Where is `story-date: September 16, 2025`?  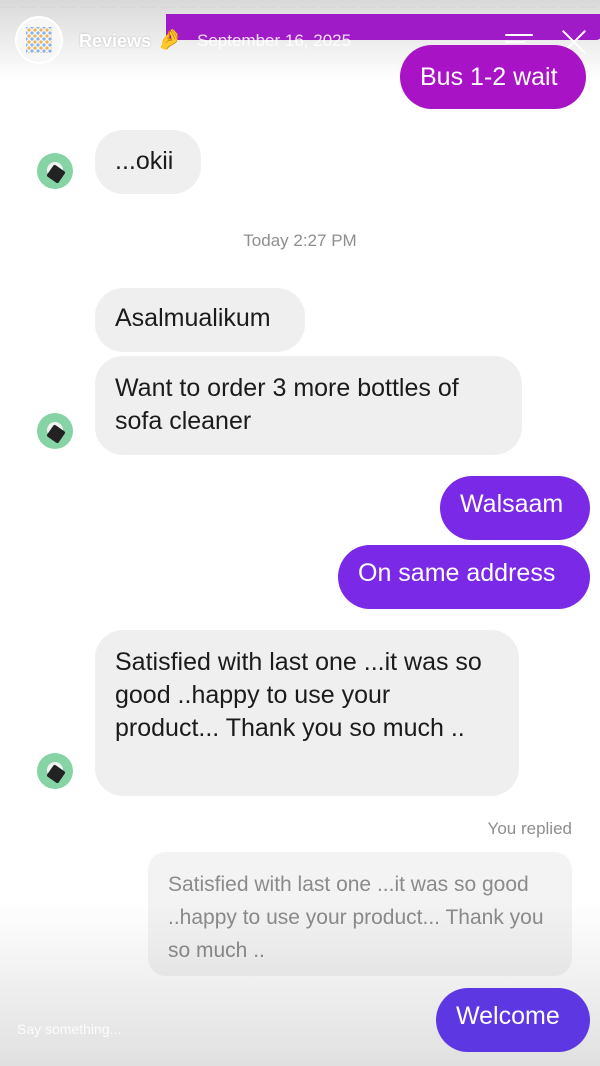 story-date: September 16, 2025 is located at coordinates (274, 40).